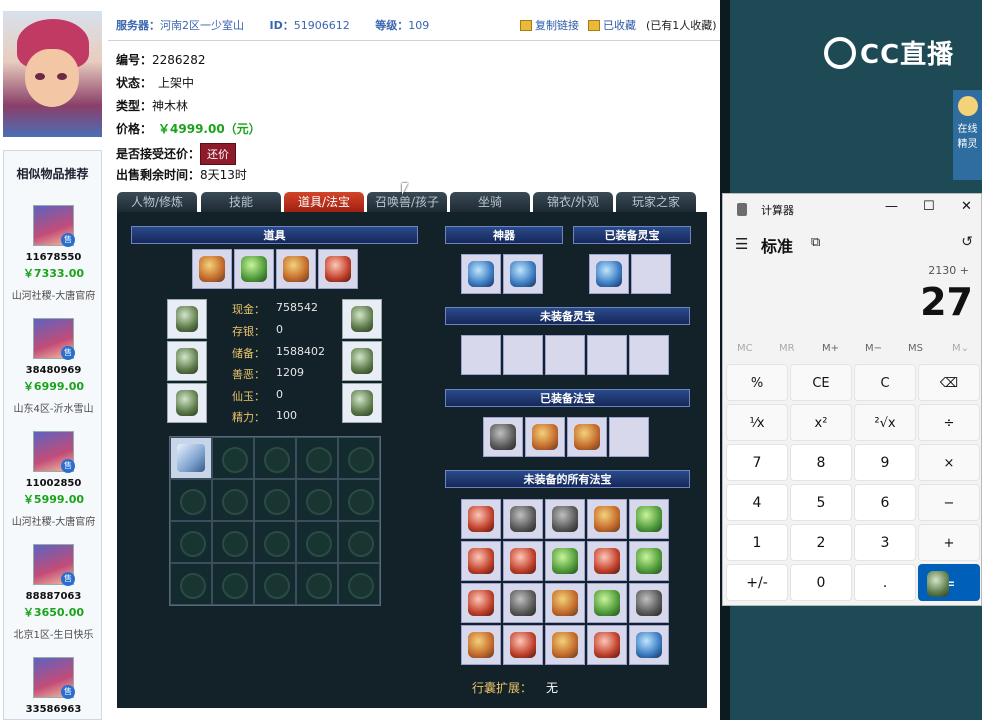 Image resolution: width=982 pixels, height=720 pixels. I want to click on copy-link-button: 复制链接, so click(549, 25).